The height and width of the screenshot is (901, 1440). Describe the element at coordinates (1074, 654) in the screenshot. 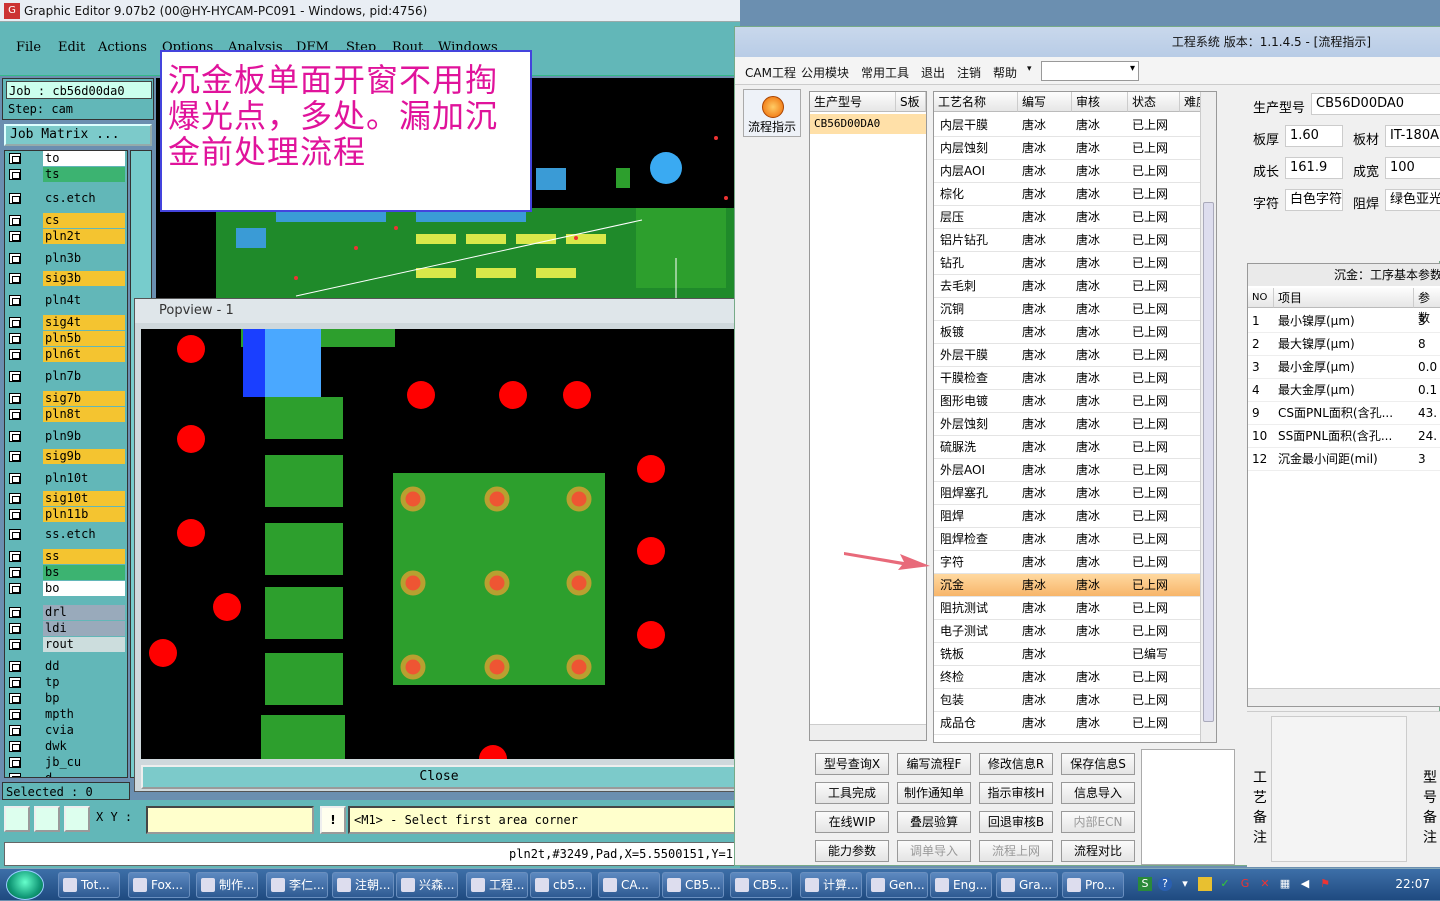

I see `process-row: 铣板 唐冰 已编写` at that location.